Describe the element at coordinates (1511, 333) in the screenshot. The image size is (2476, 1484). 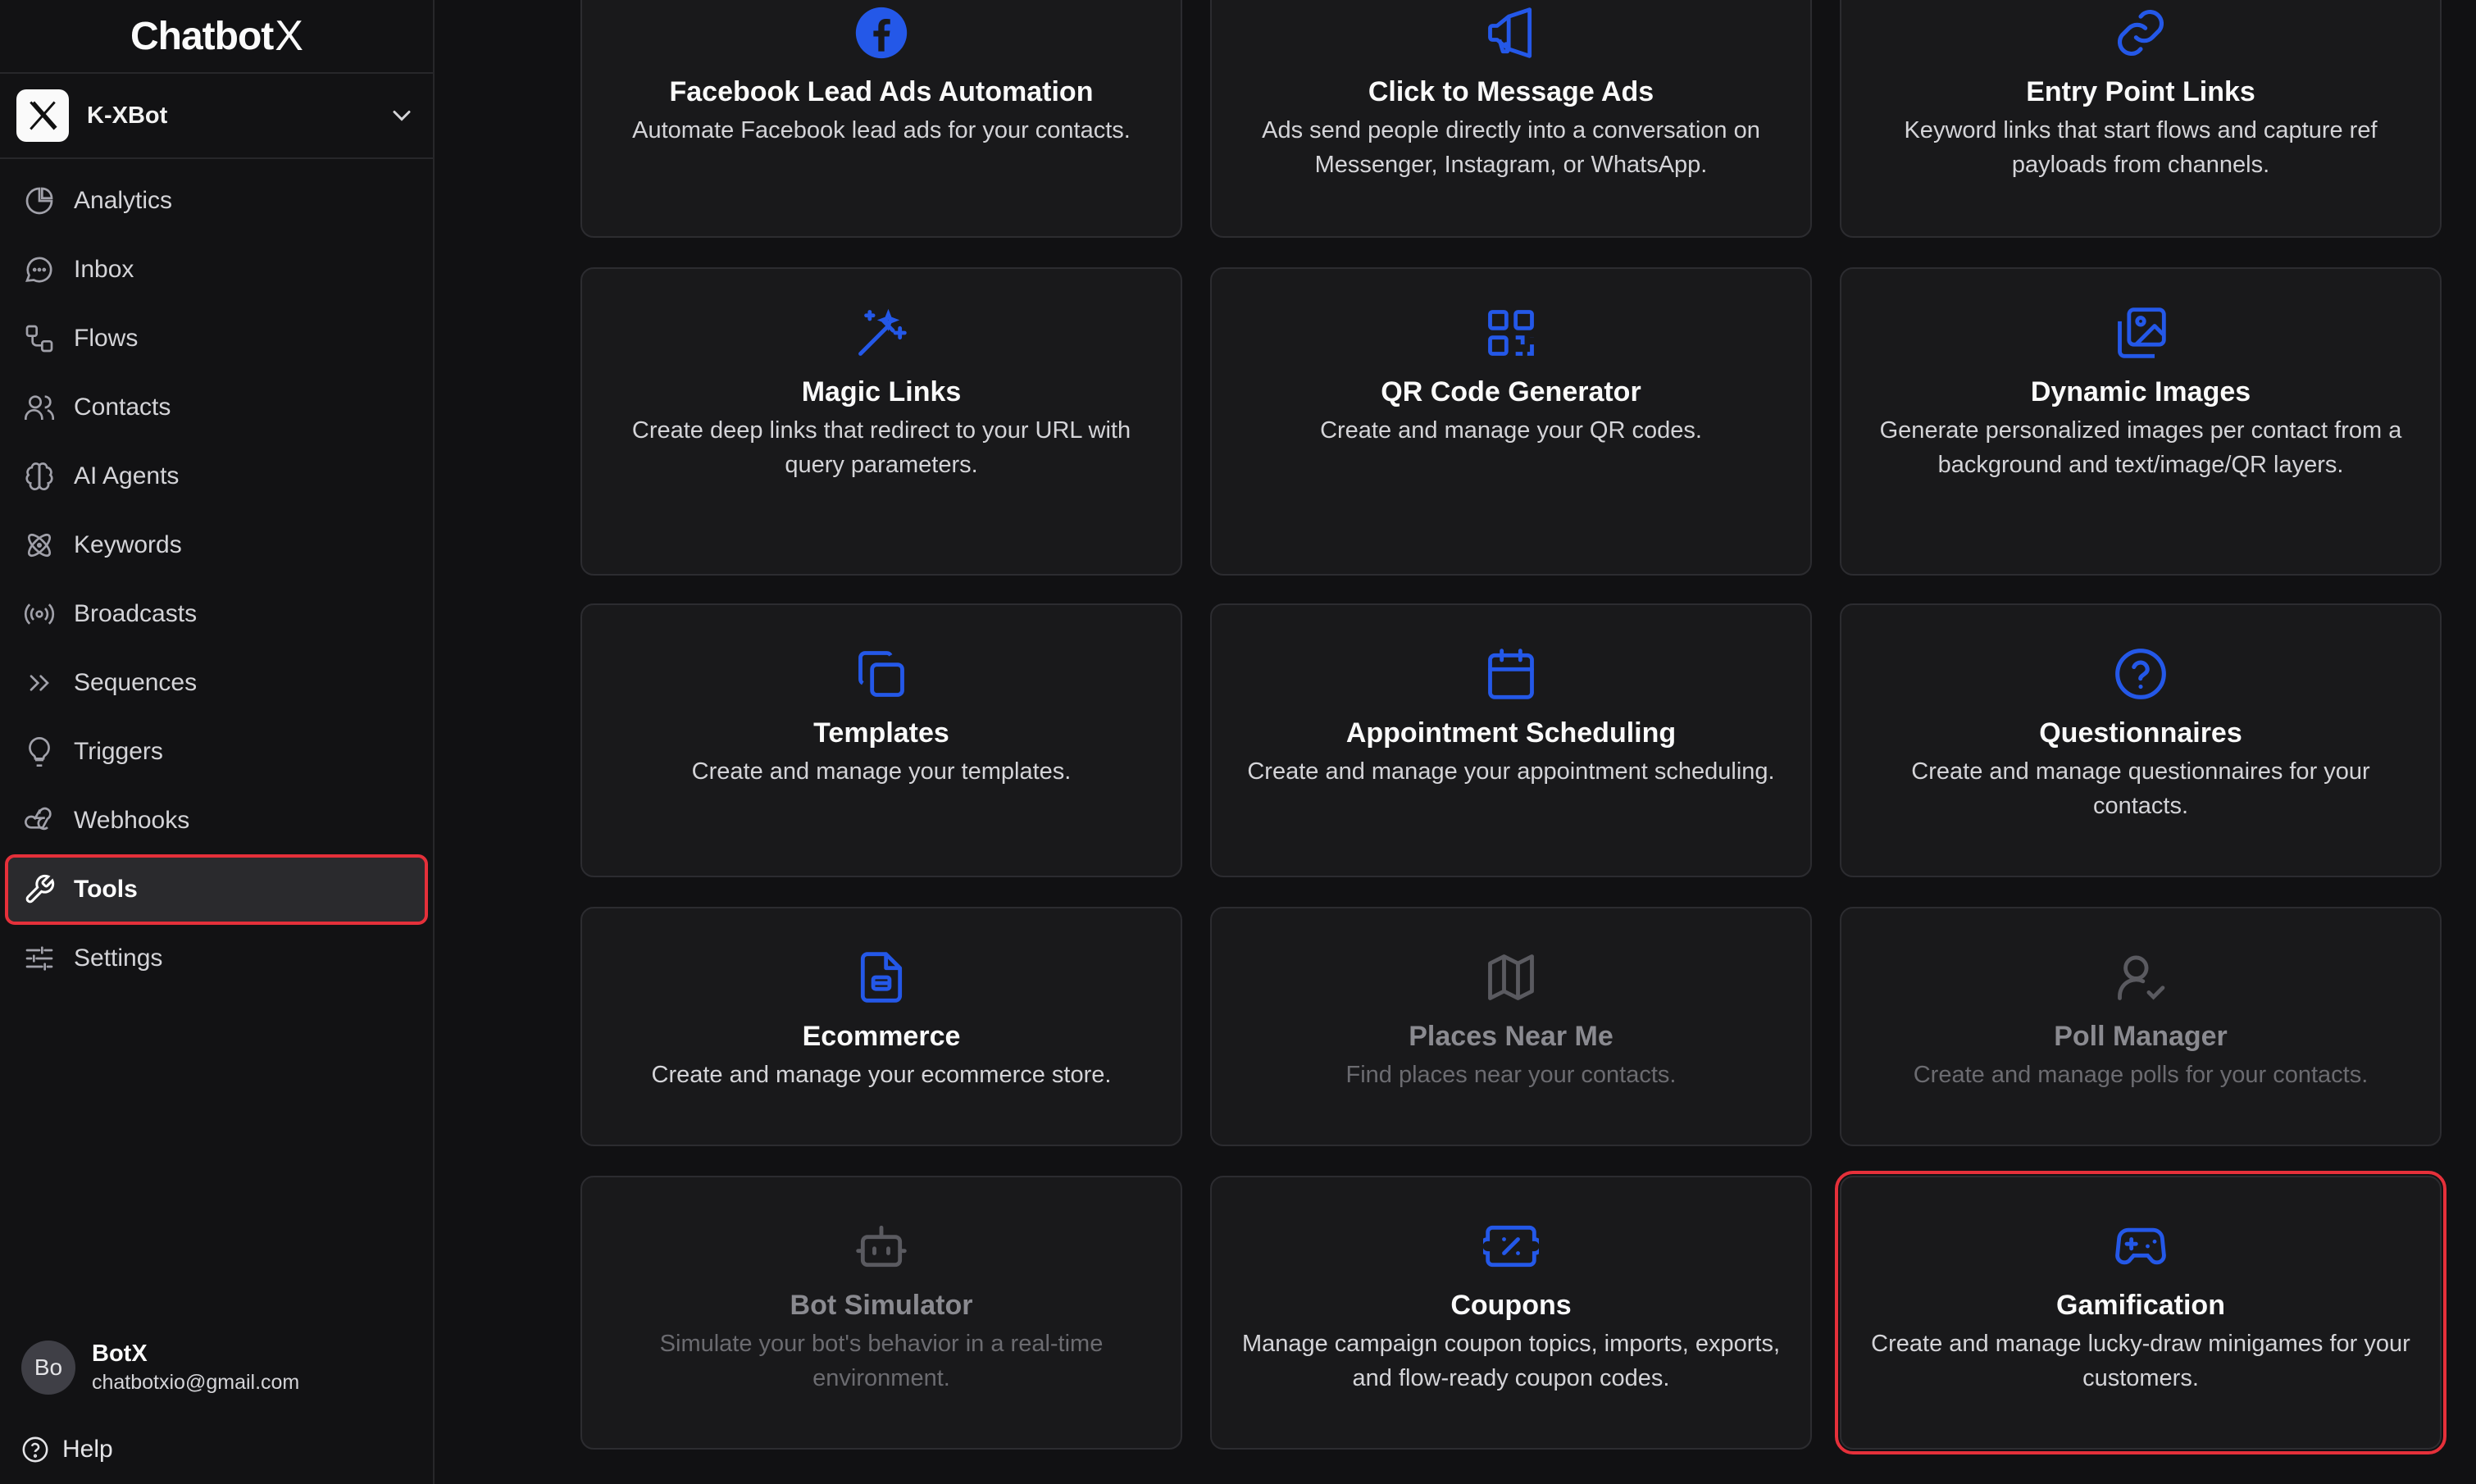
I see `qr-code-icon` at that location.